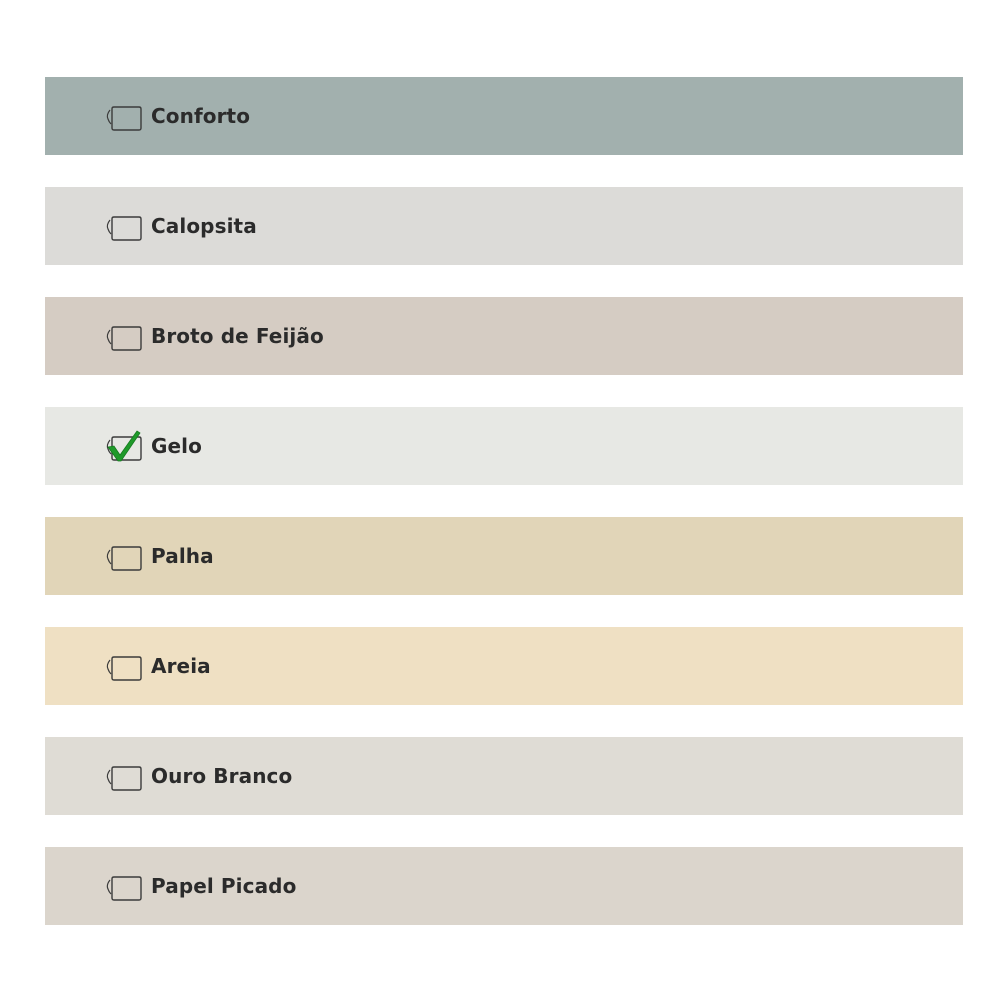  I want to click on swatch-ouro-branco: Ouro Branco, so click(504, 776).